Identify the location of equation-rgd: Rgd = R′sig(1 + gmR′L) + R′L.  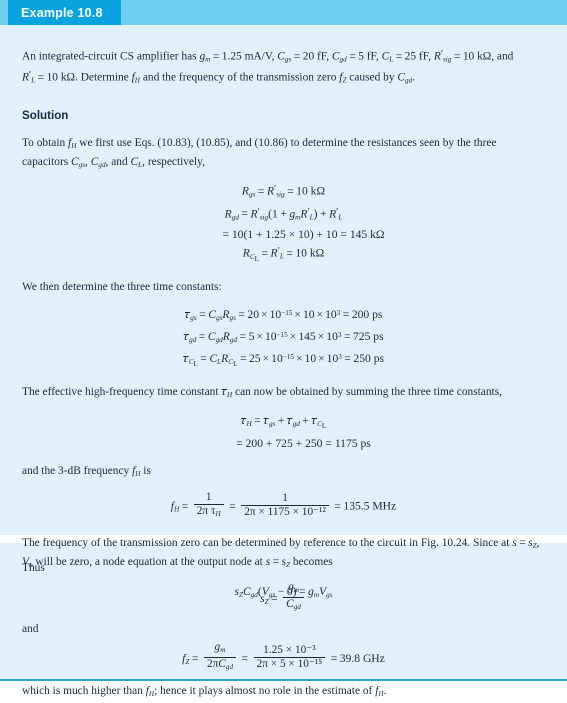
(283, 214).